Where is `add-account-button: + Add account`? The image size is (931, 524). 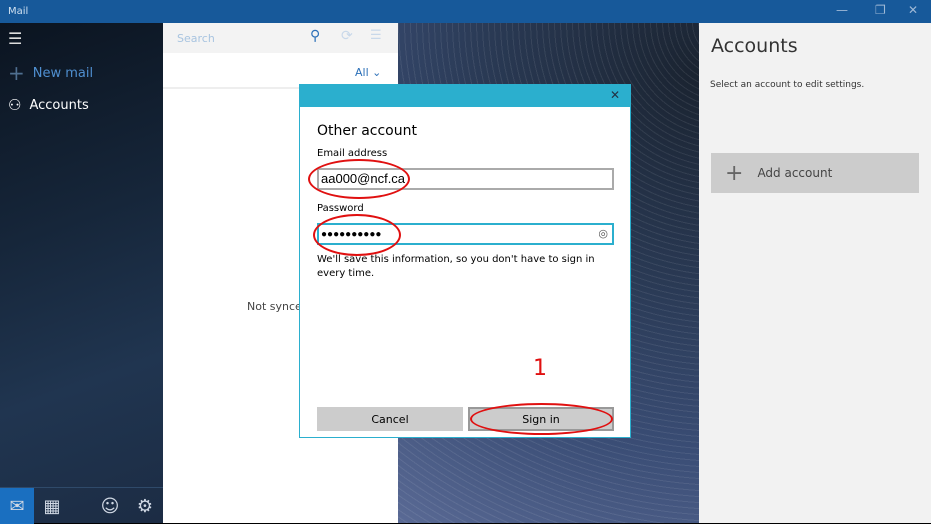 add-account-button: + Add account is located at coordinates (815, 173).